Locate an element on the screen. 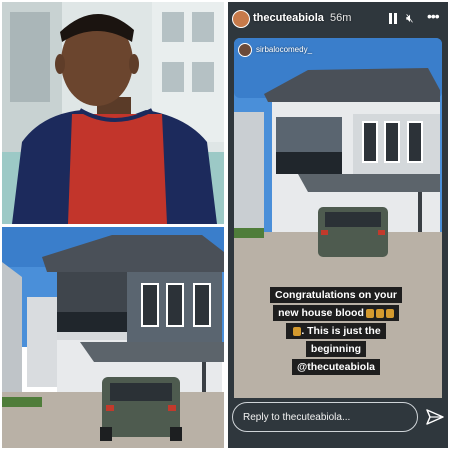 The image size is (450, 450). caption-line-5: @thecuteabiola is located at coordinates (336, 367).